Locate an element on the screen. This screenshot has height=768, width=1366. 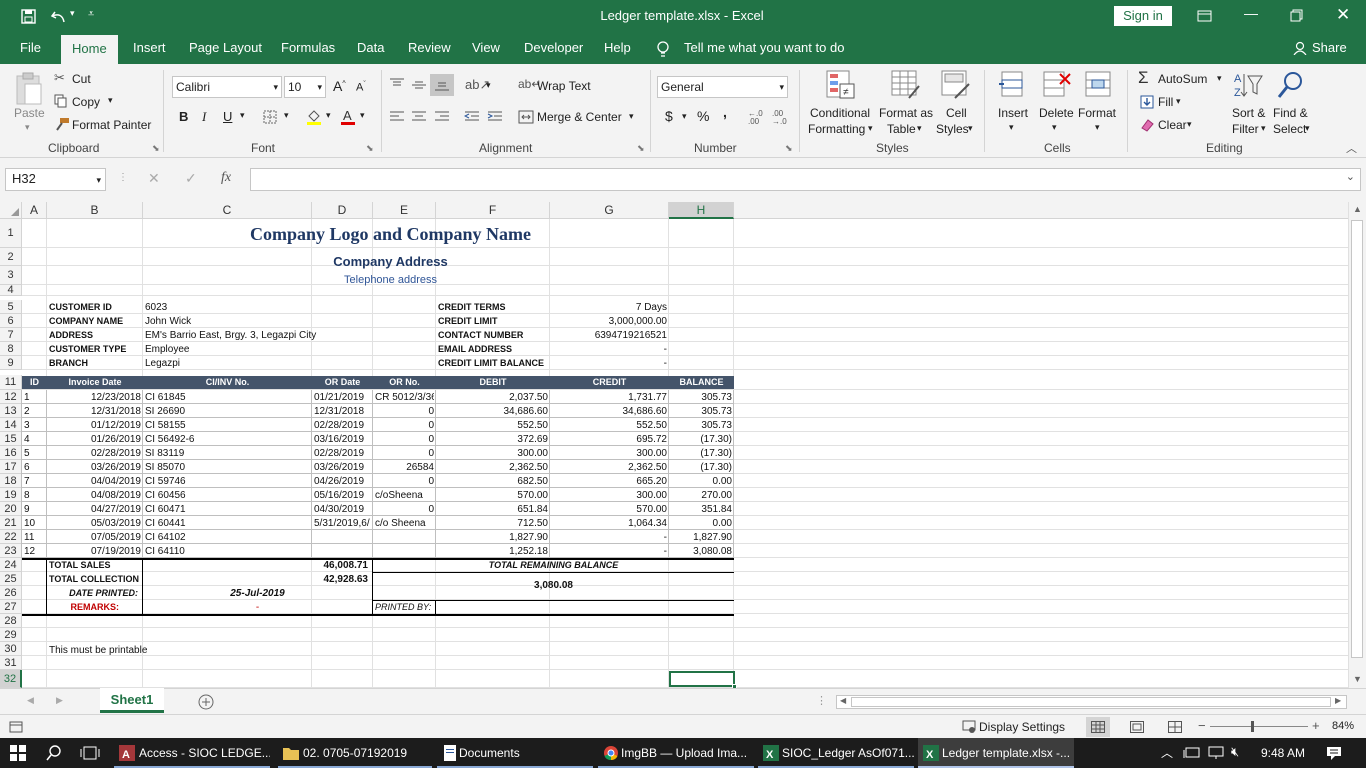
paste-button: Paste is located at coordinates (29, 113).